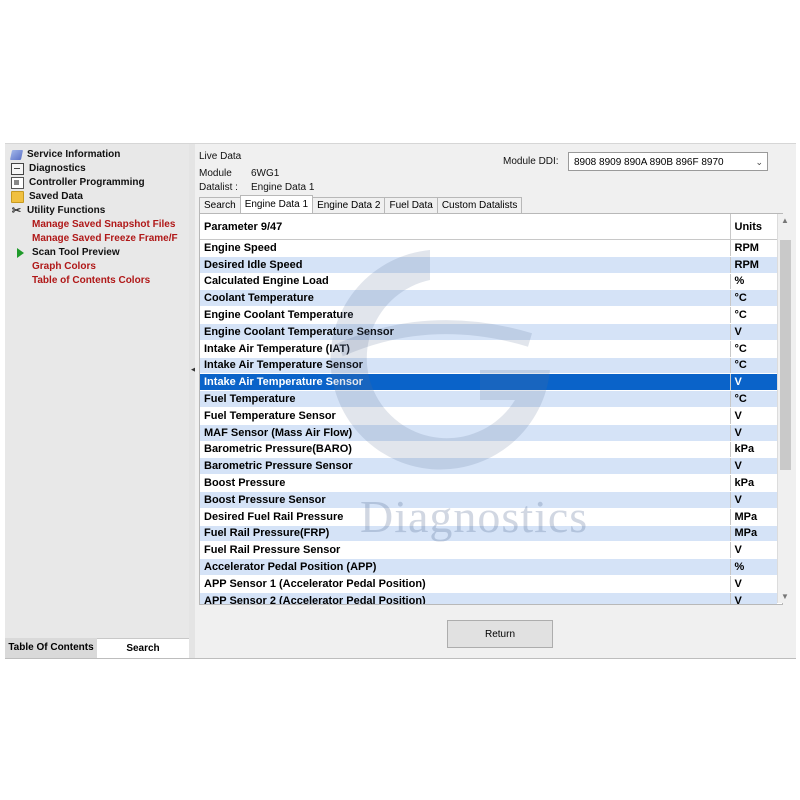  Describe the element at coordinates (465, 550) in the screenshot. I see `parameter-cell: Fuel Rail Pressure Sensor` at that location.